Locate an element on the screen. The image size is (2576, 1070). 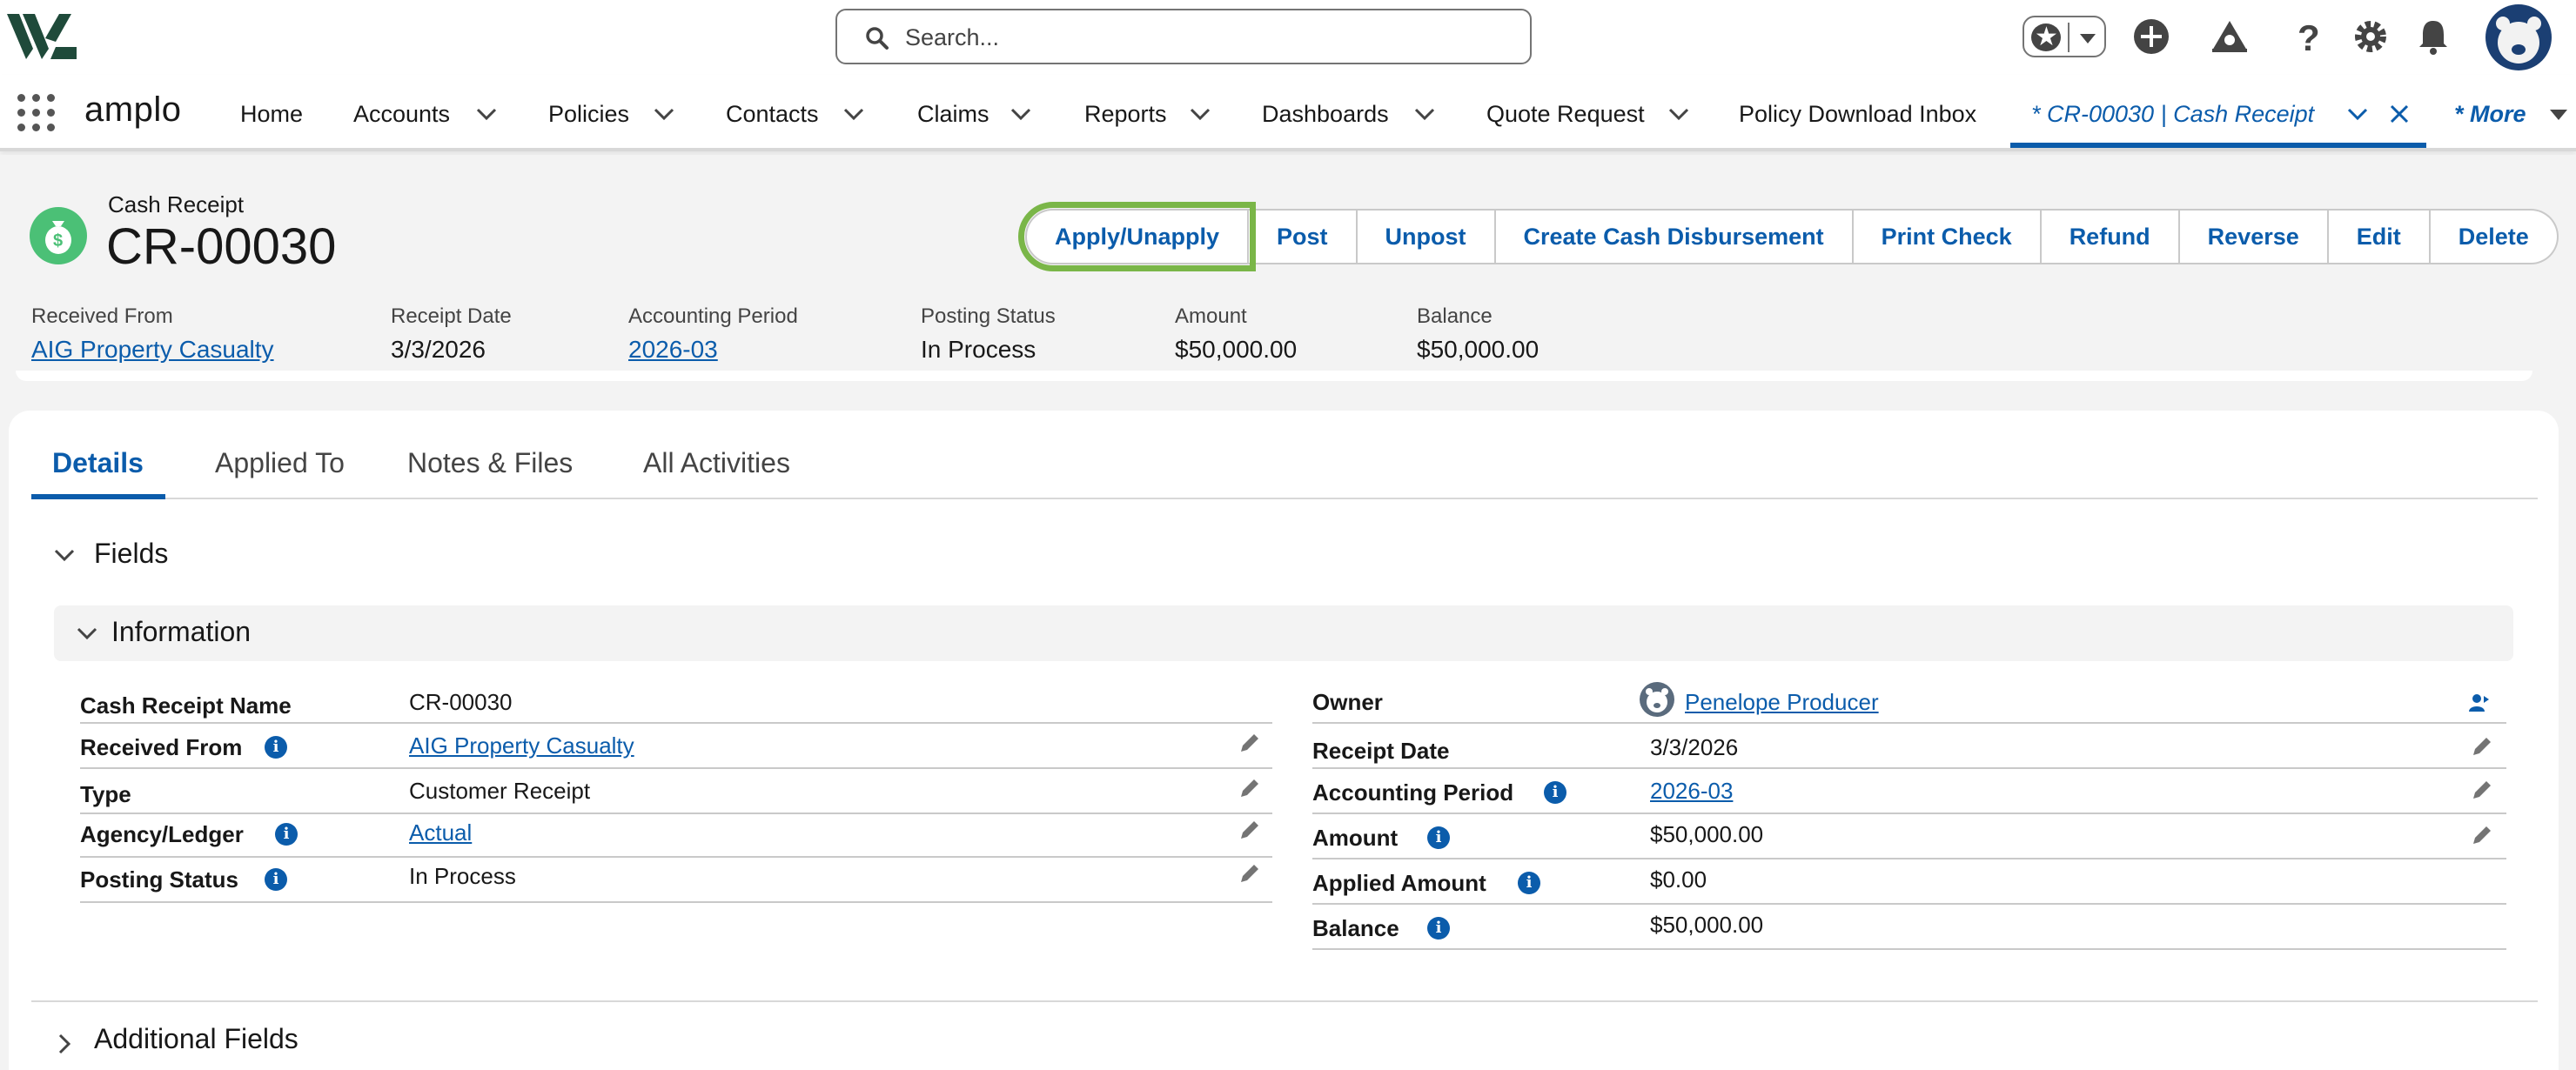
help-icon: ? is located at coordinates (2308, 36).